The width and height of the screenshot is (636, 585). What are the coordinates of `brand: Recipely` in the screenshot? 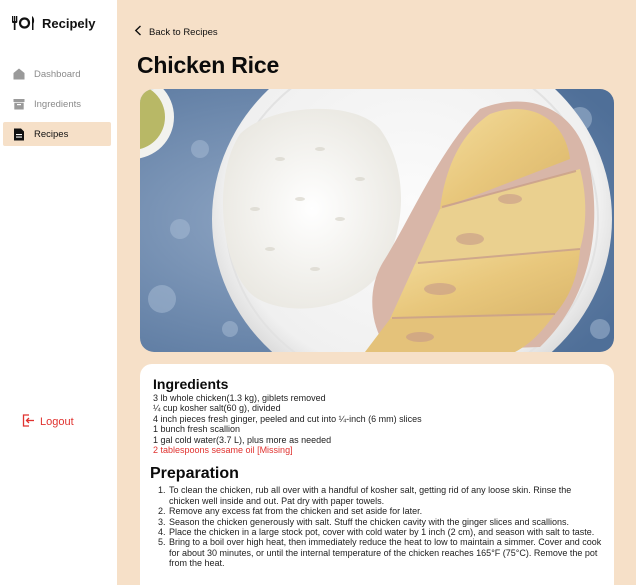 It's located at (53, 23).